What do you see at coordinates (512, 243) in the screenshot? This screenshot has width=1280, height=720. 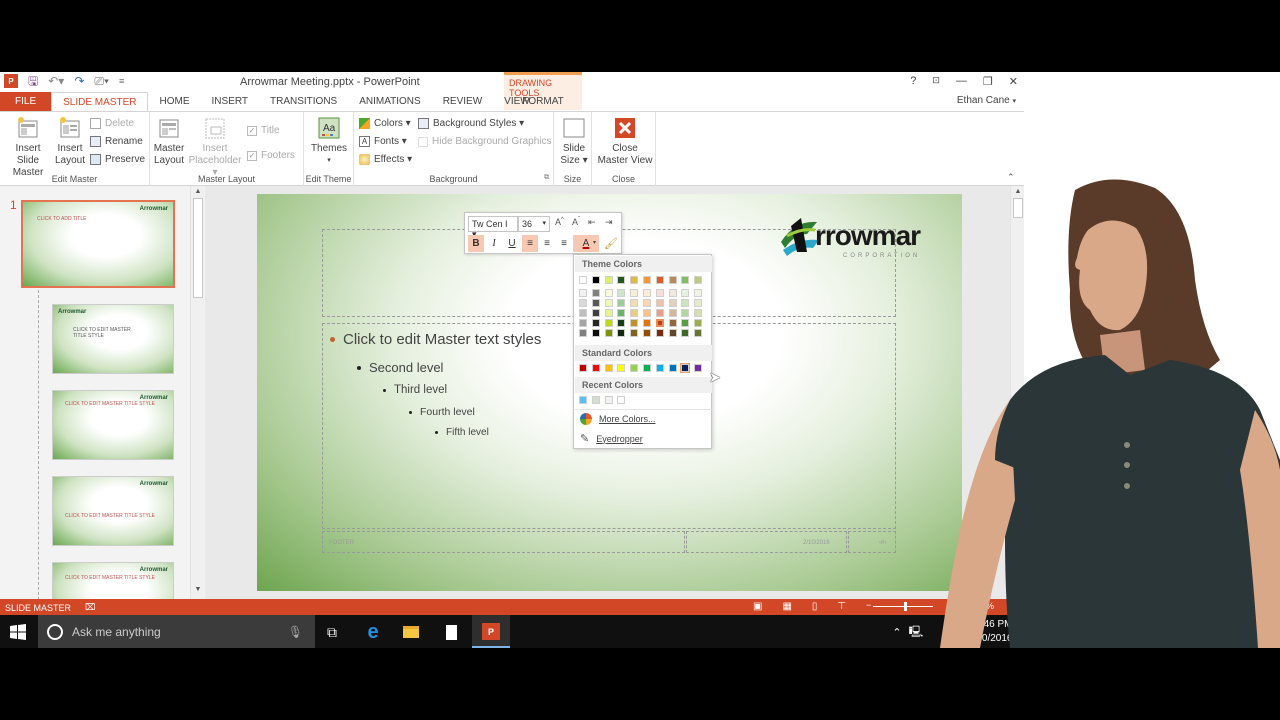 I see `underline-button: U` at bounding box center [512, 243].